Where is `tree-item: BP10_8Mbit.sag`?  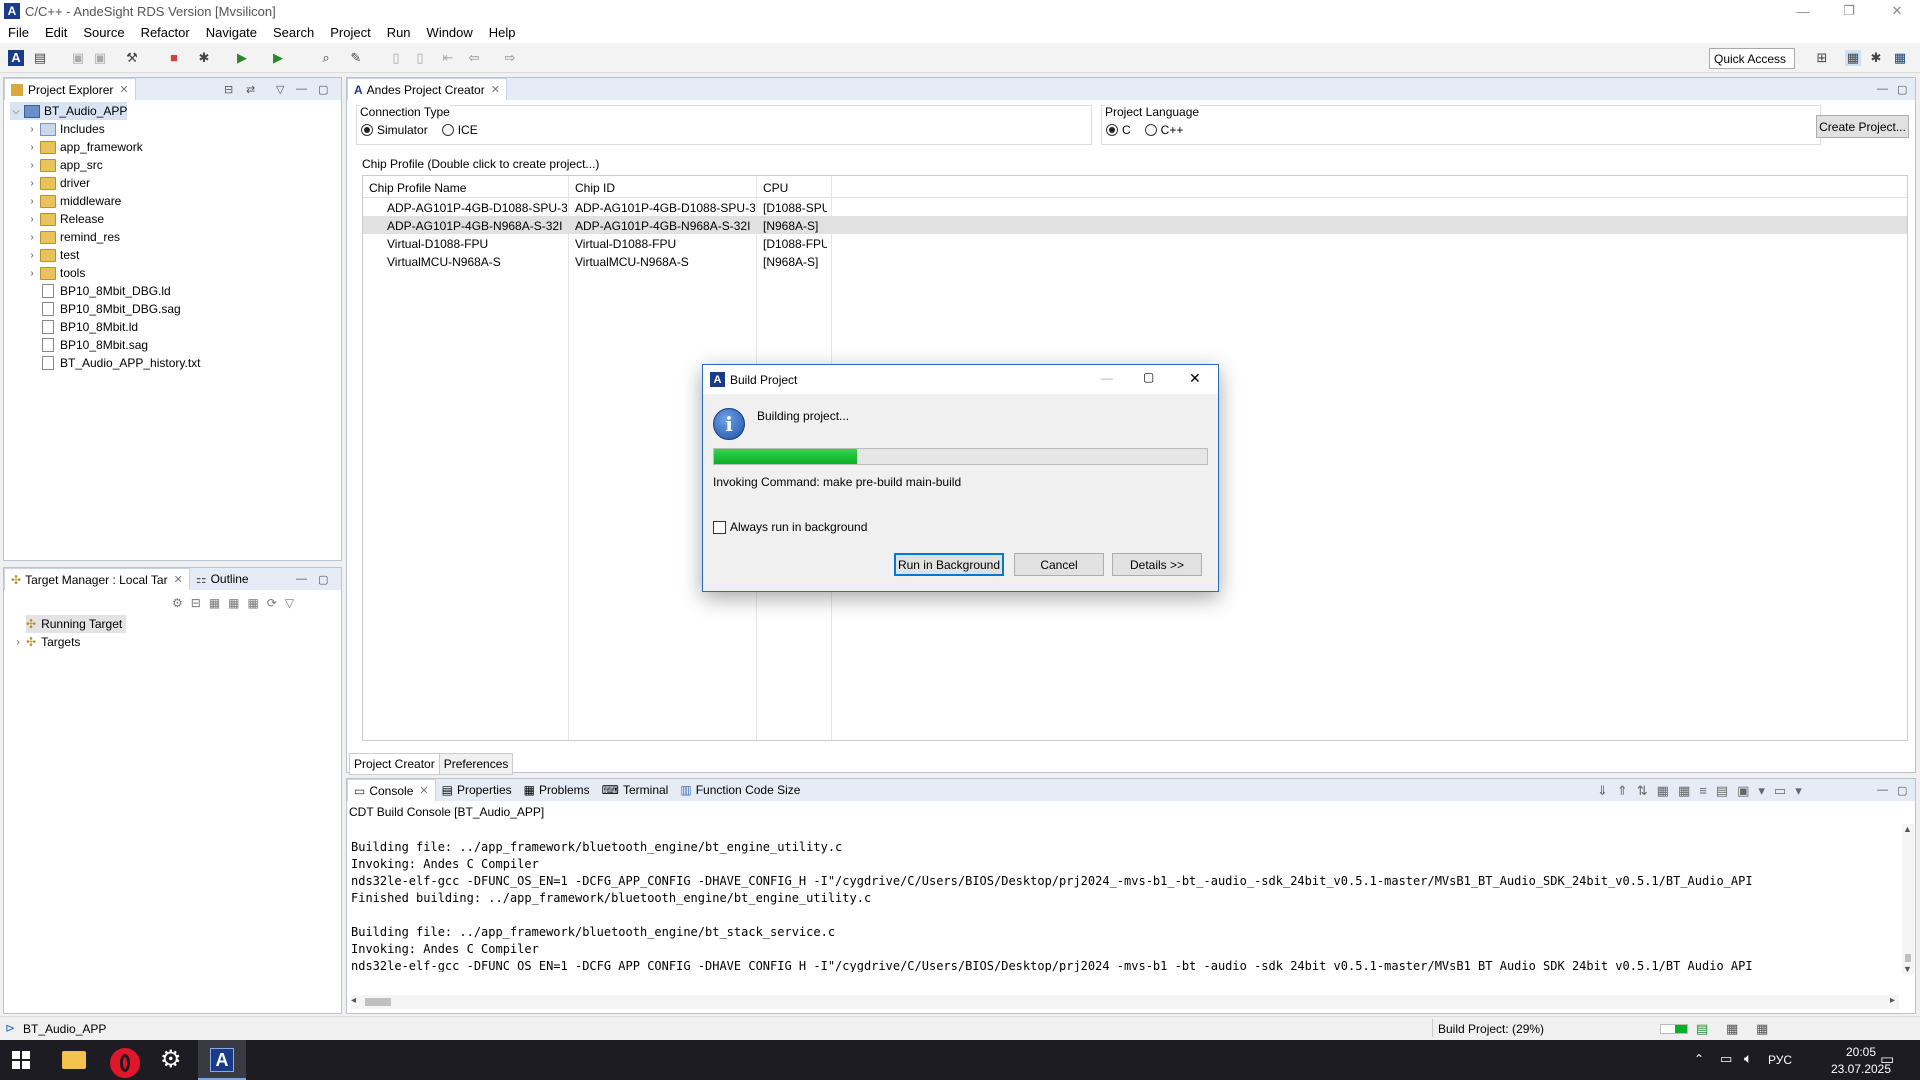
tree-item: BP10_8Mbit.sag is located at coordinates (87, 345).